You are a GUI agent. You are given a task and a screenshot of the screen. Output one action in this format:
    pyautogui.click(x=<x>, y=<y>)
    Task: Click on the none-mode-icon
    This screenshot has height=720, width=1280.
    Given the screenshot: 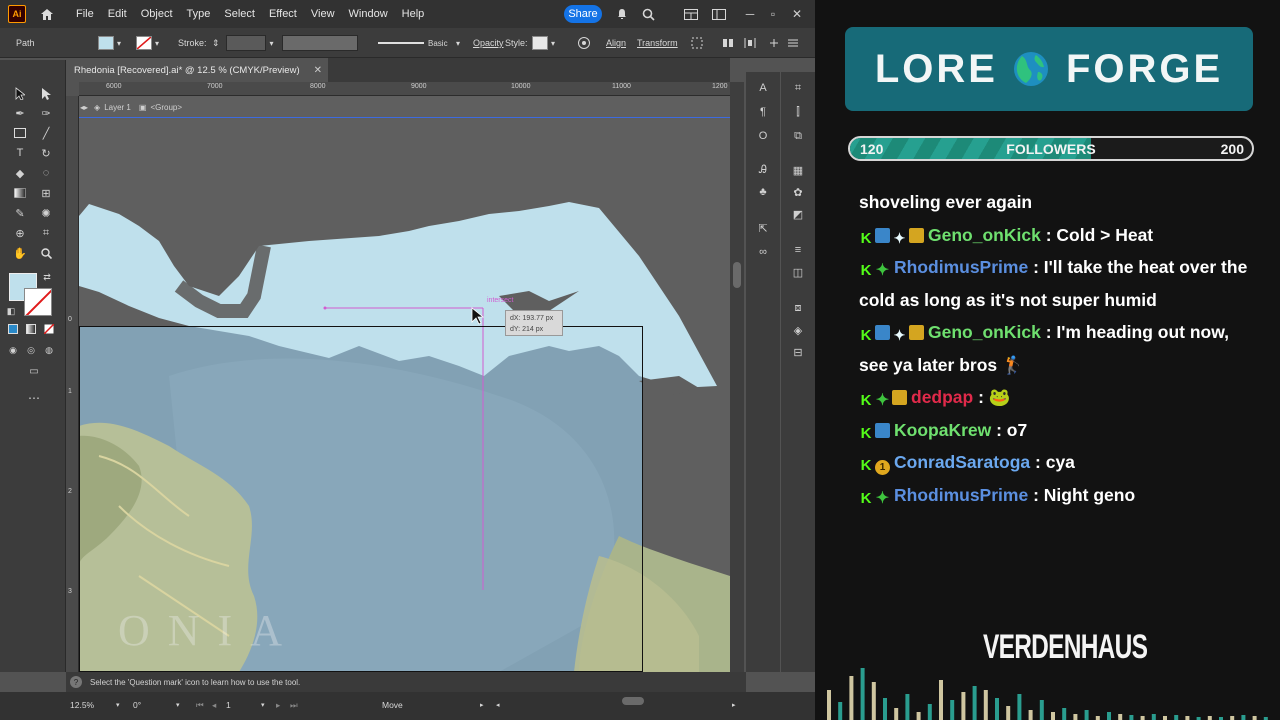 What is the action you would take?
    pyautogui.click(x=49, y=329)
    